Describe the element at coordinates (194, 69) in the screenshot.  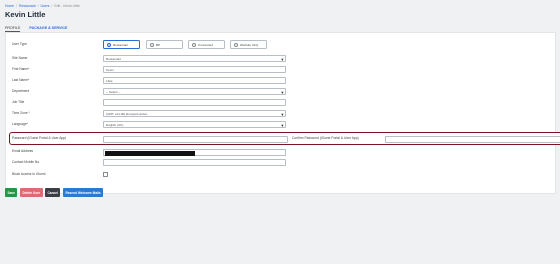
I see `first-name-field: Kevin` at that location.